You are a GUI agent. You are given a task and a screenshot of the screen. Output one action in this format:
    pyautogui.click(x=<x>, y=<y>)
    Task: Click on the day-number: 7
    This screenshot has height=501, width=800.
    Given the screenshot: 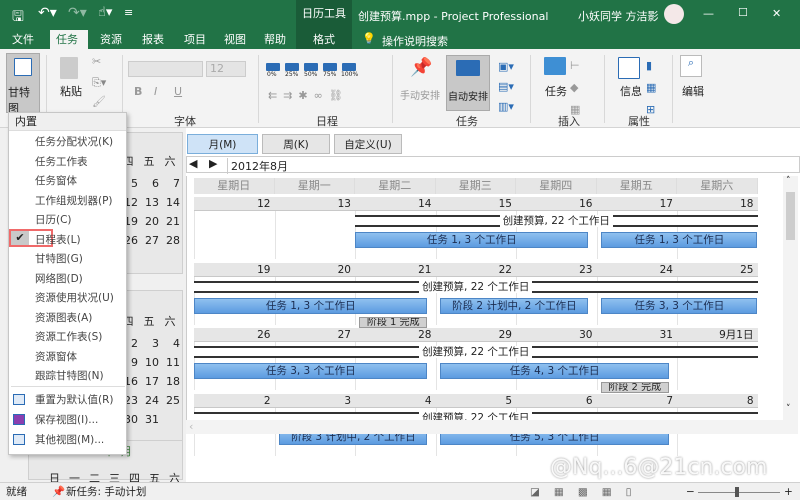 What is the action you would take?
    pyautogui.click(x=636, y=400)
    